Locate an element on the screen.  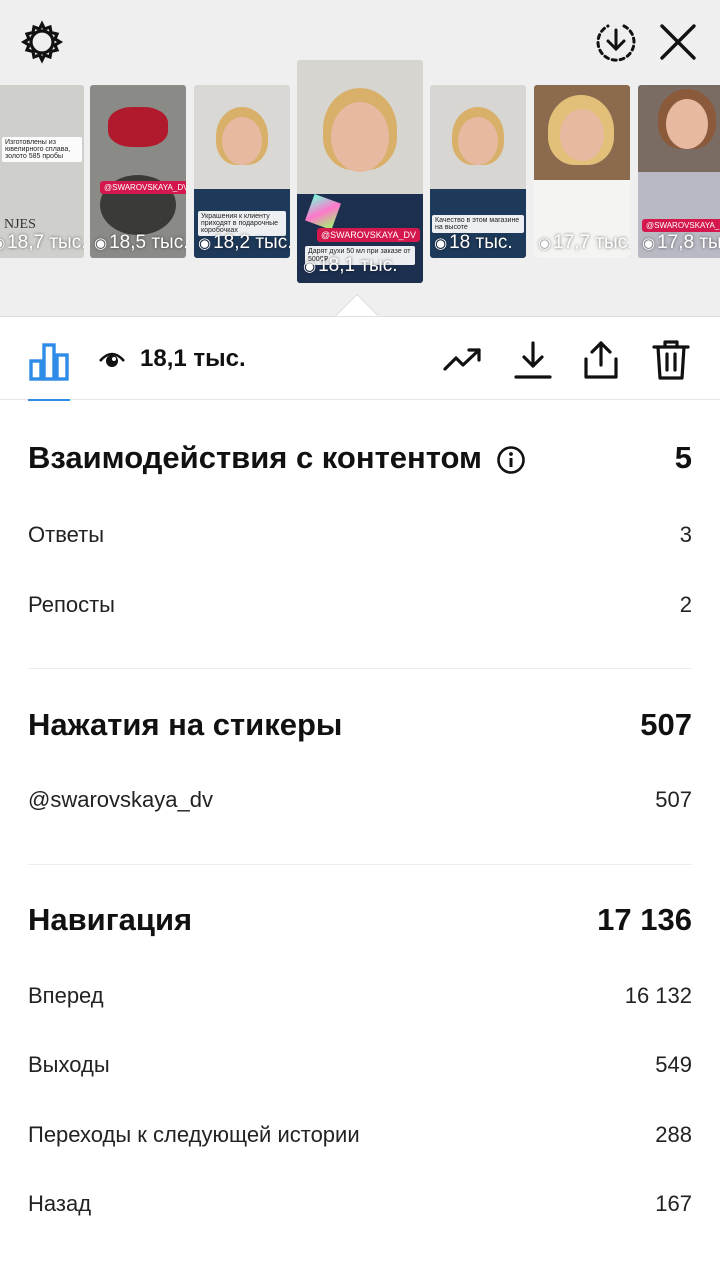
metric-row: Вперед 16 132 is located at coordinates (360, 996).